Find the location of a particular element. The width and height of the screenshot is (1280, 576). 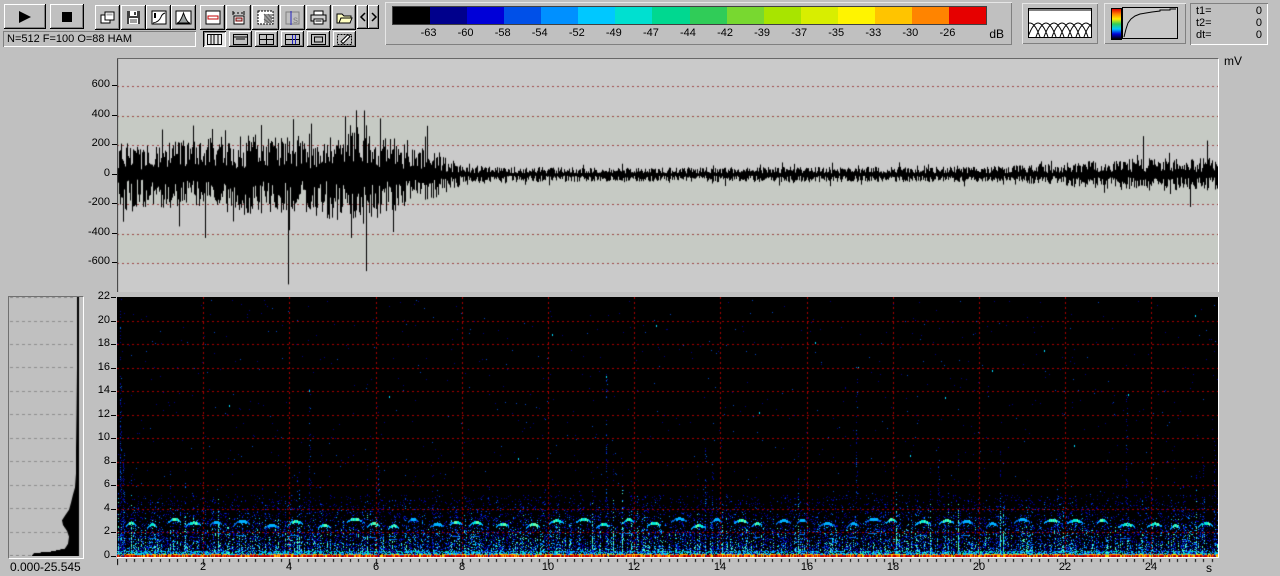

color-scale-tick: -58 is located at coordinates (502, 33).